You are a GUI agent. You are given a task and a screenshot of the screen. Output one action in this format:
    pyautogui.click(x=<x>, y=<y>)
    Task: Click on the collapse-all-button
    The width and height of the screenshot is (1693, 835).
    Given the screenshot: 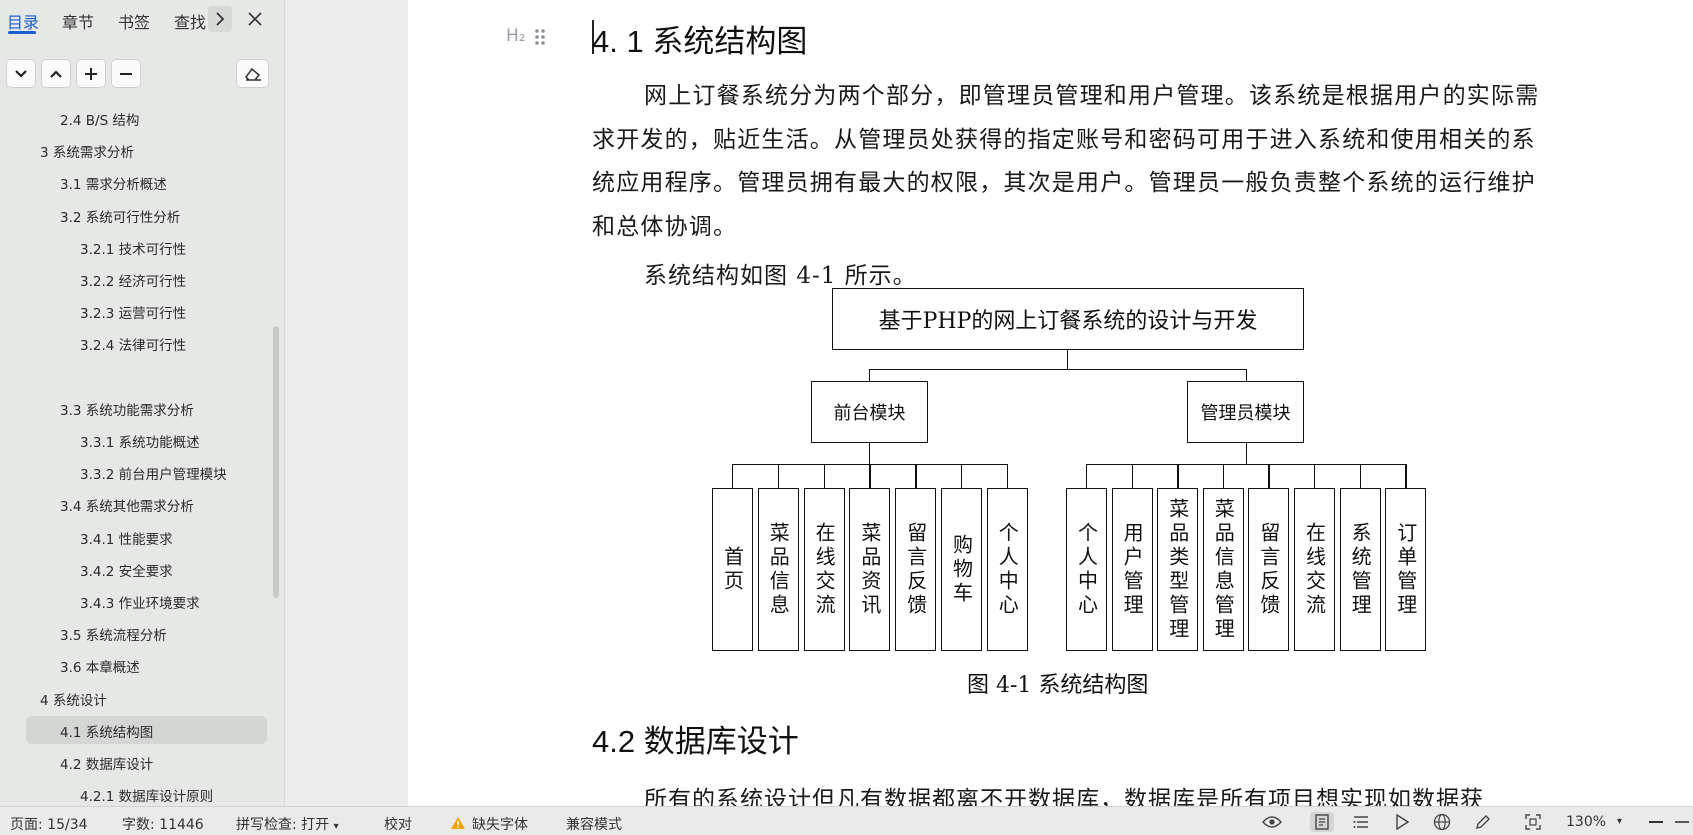 What is the action you would take?
    pyautogui.click(x=126, y=73)
    